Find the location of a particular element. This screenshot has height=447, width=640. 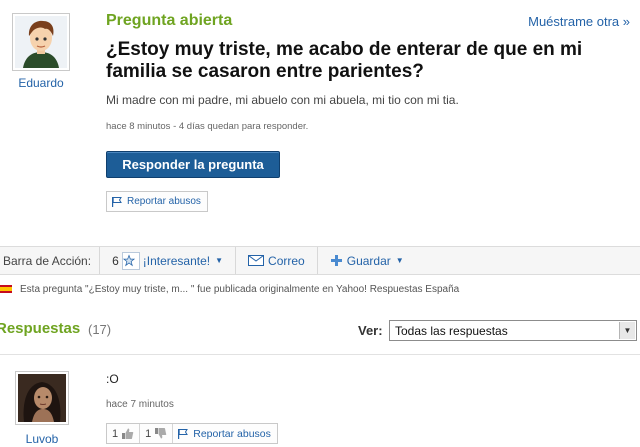

interesting-button: 6 ¡Interesante! ▼ is located at coordinates (168, 260).